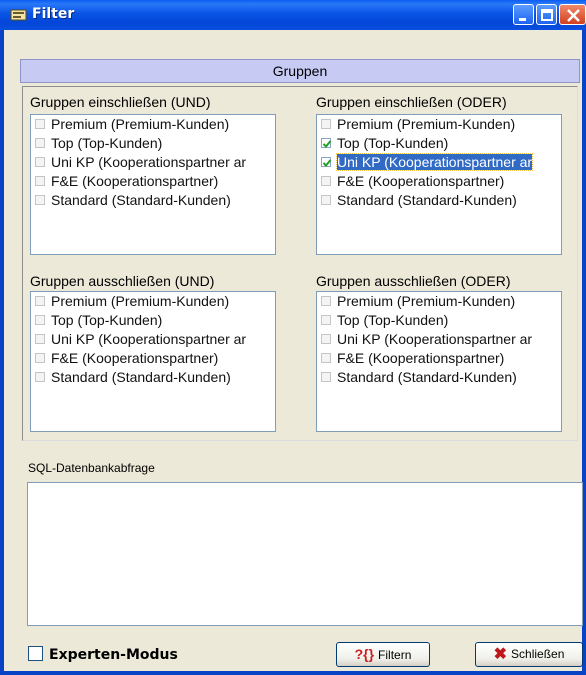  I want to click on maximize-button, so click(546, 14).